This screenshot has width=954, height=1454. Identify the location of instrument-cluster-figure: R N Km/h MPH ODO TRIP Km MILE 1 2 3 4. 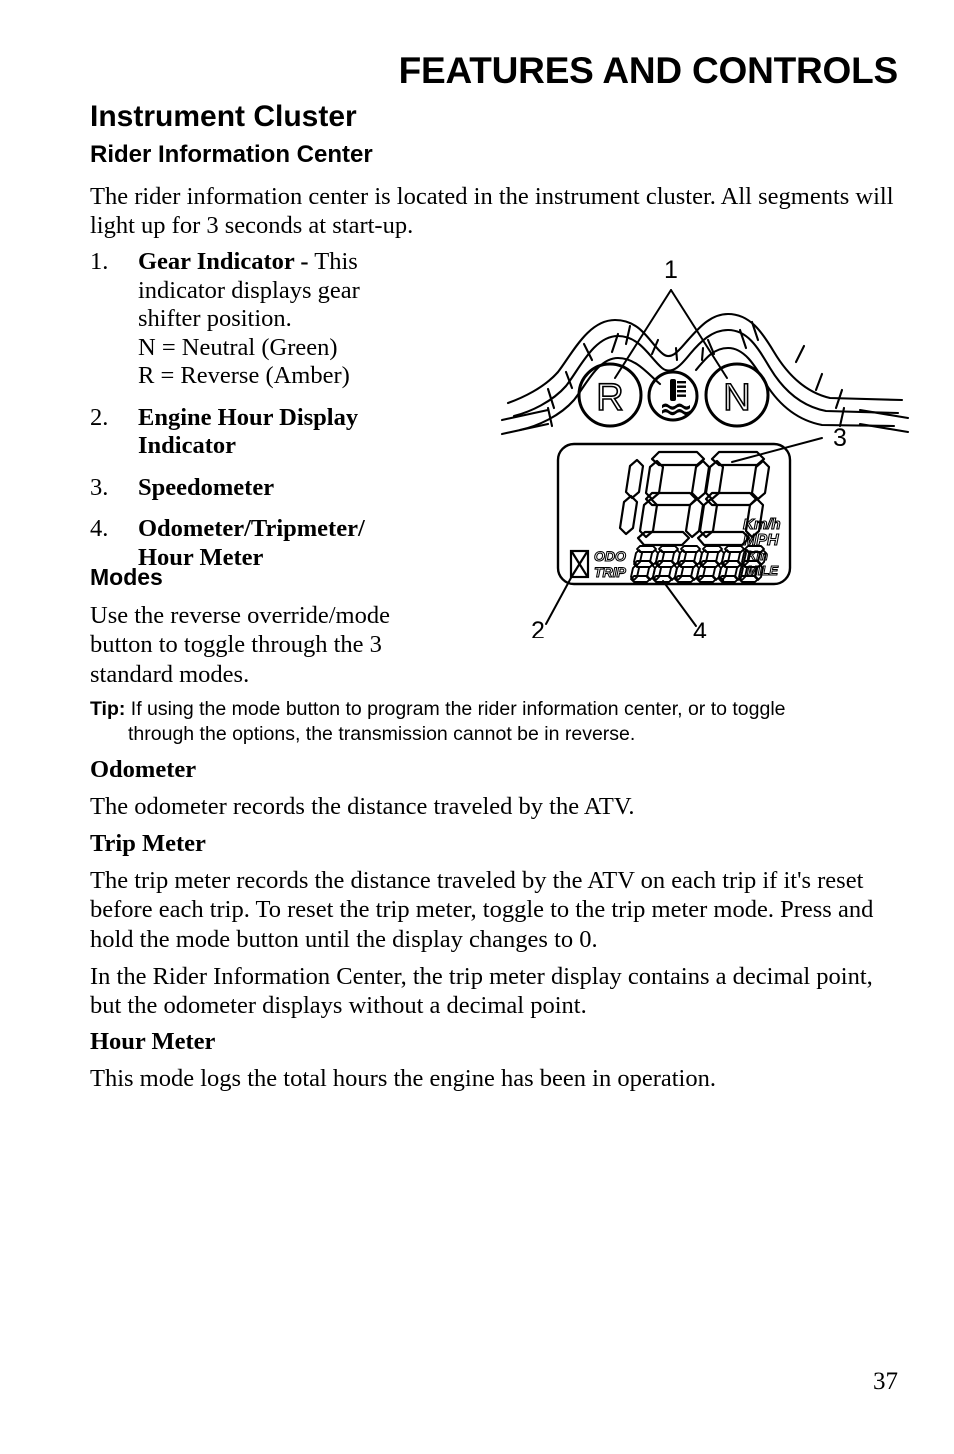
(705, 443).